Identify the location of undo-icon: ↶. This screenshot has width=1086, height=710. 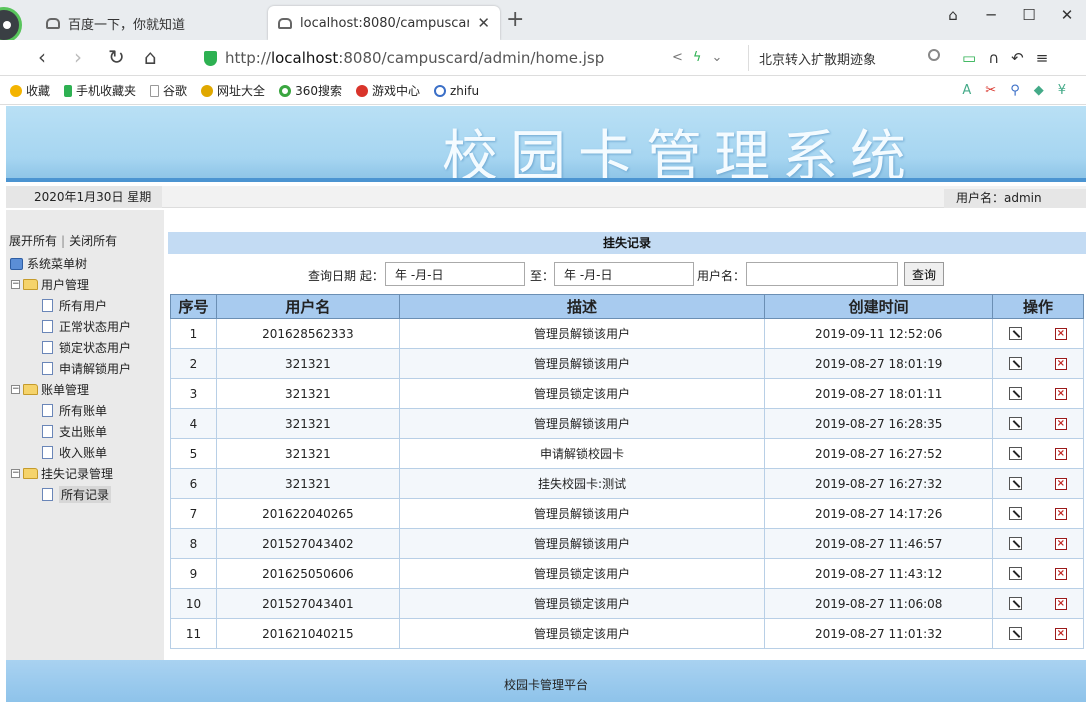
(1023, 58).